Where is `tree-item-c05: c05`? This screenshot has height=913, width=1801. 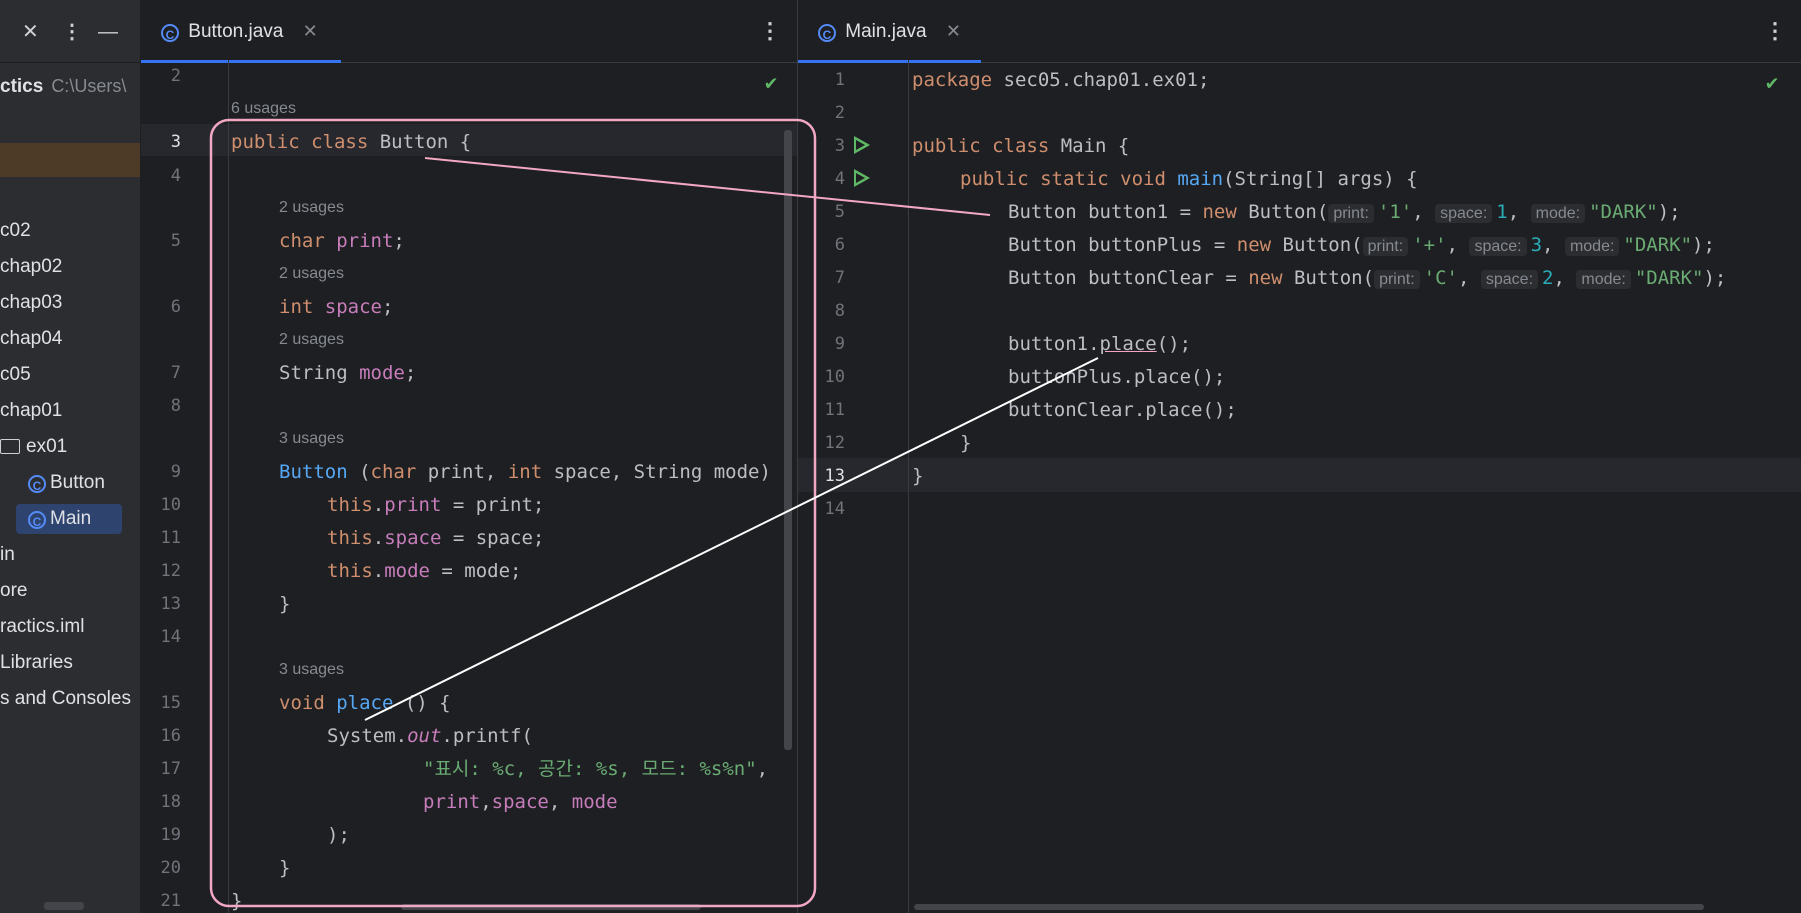
tree-item-c05: c05 is located at coordinates (15, 375).